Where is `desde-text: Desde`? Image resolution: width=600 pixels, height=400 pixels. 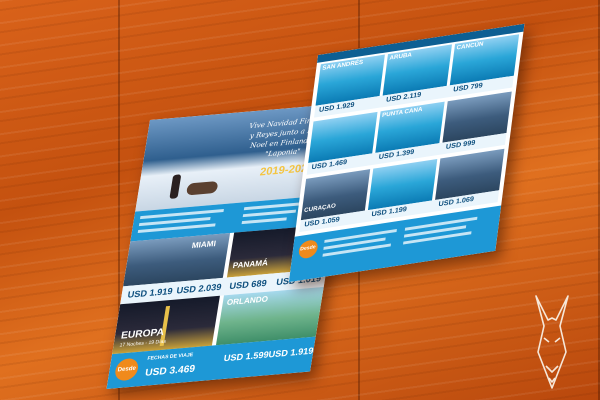
desde-text: Desde is located at coordinates (127, 369).